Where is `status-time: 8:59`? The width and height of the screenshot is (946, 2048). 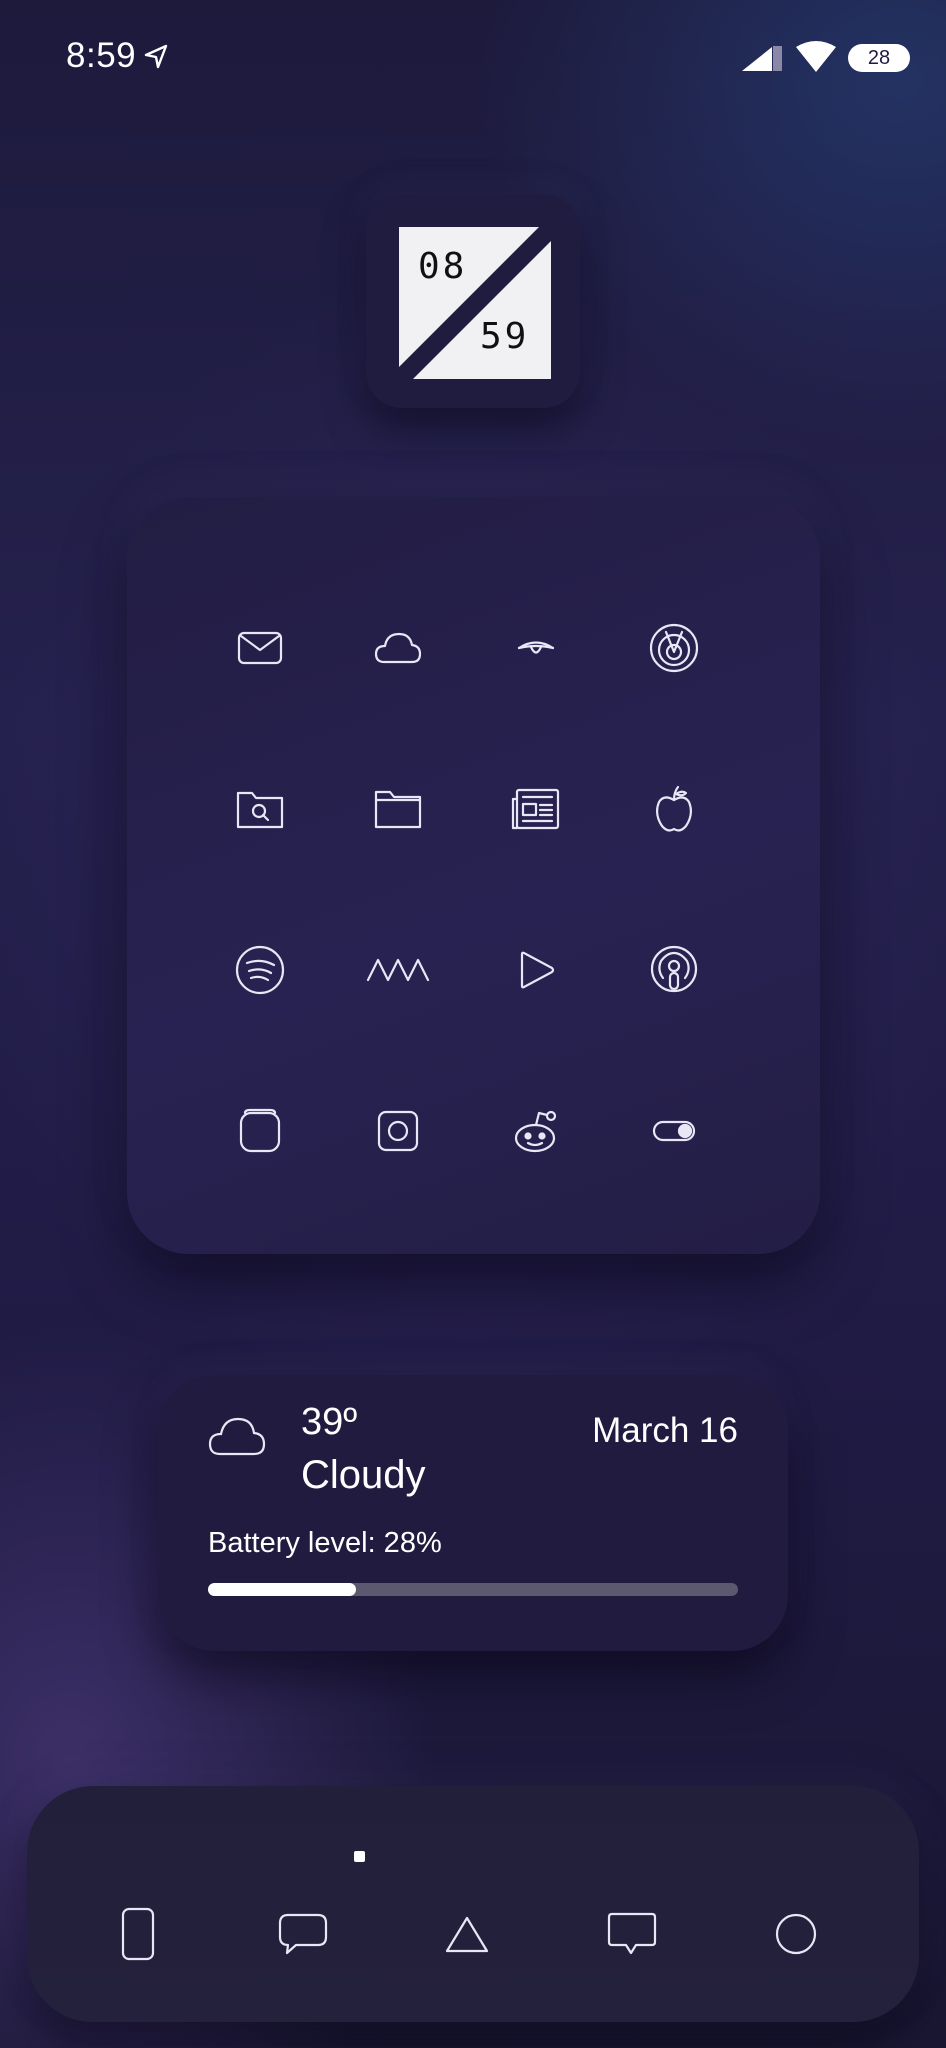
status-time: 8:59 is located at coordinates (101, 55).